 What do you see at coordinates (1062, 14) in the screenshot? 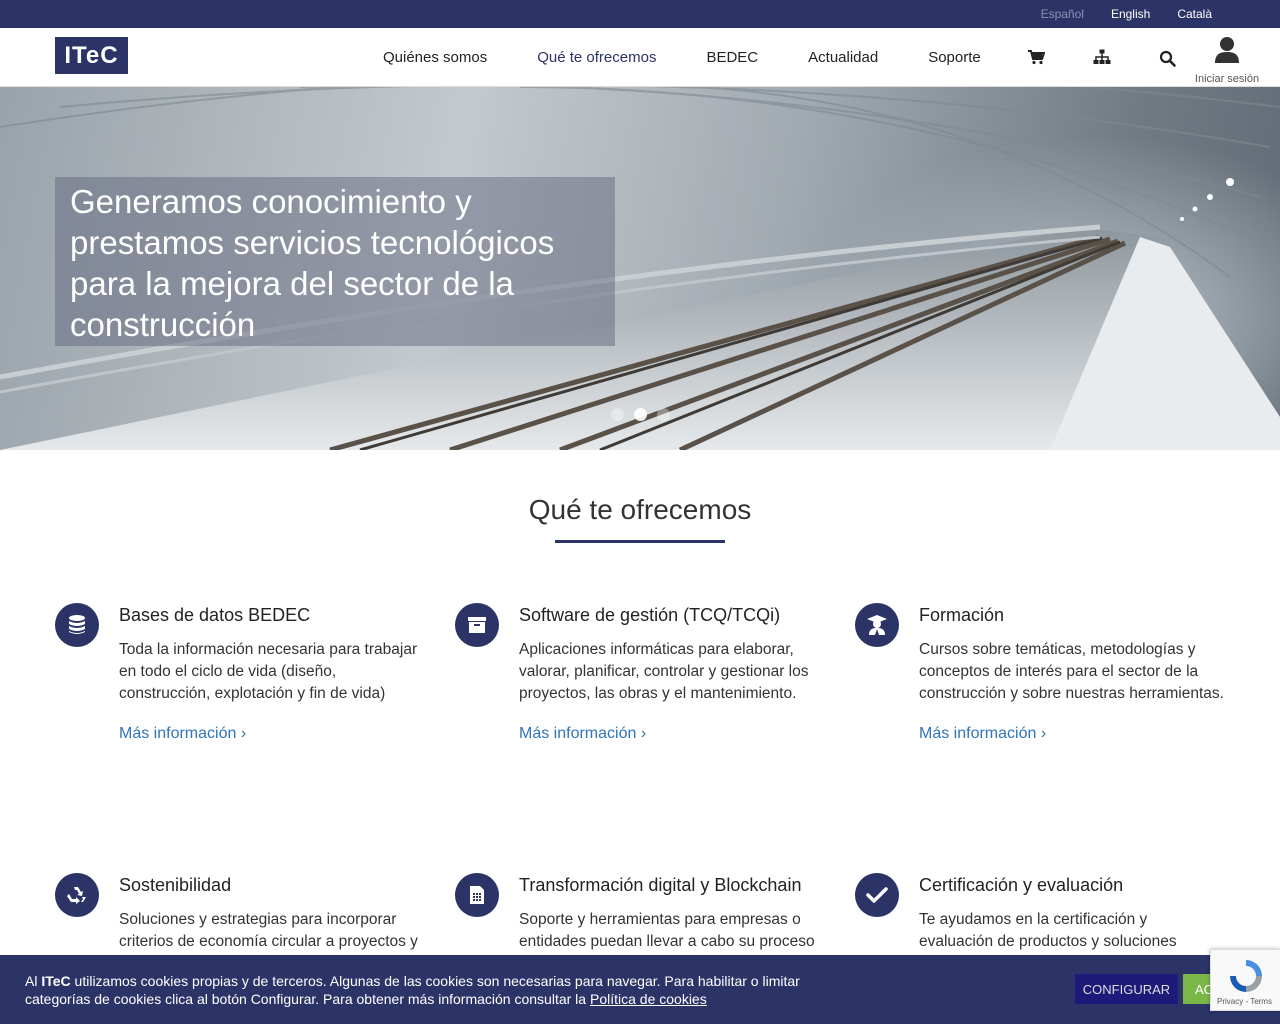
I see `lang-espanol: Español` at bounding box center [1062, 14].